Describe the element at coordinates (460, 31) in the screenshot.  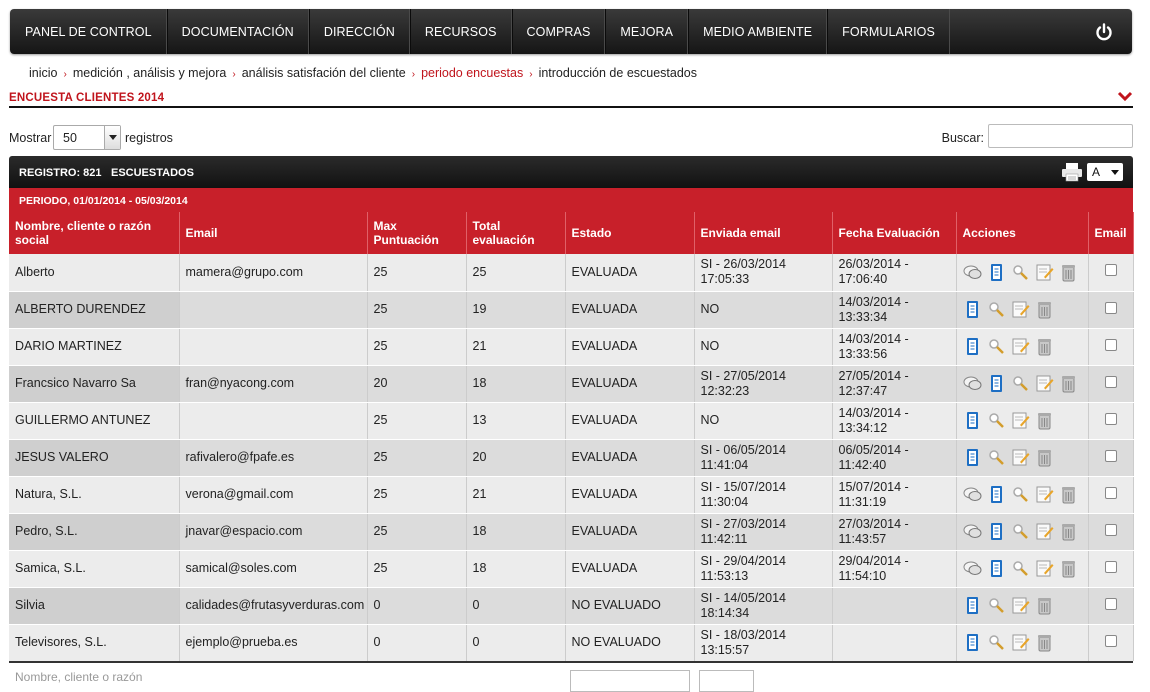
I see `nav-item-3: RECURSOS` at that location.